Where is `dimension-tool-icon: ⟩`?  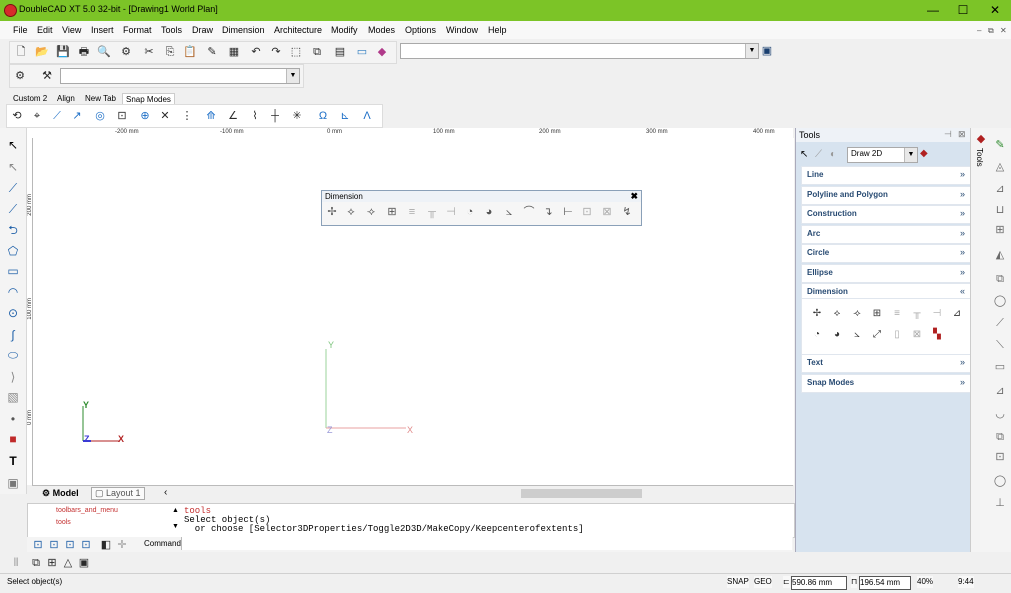 dimension-tool-icon: ⟩ is located at coordinates (13, 377).